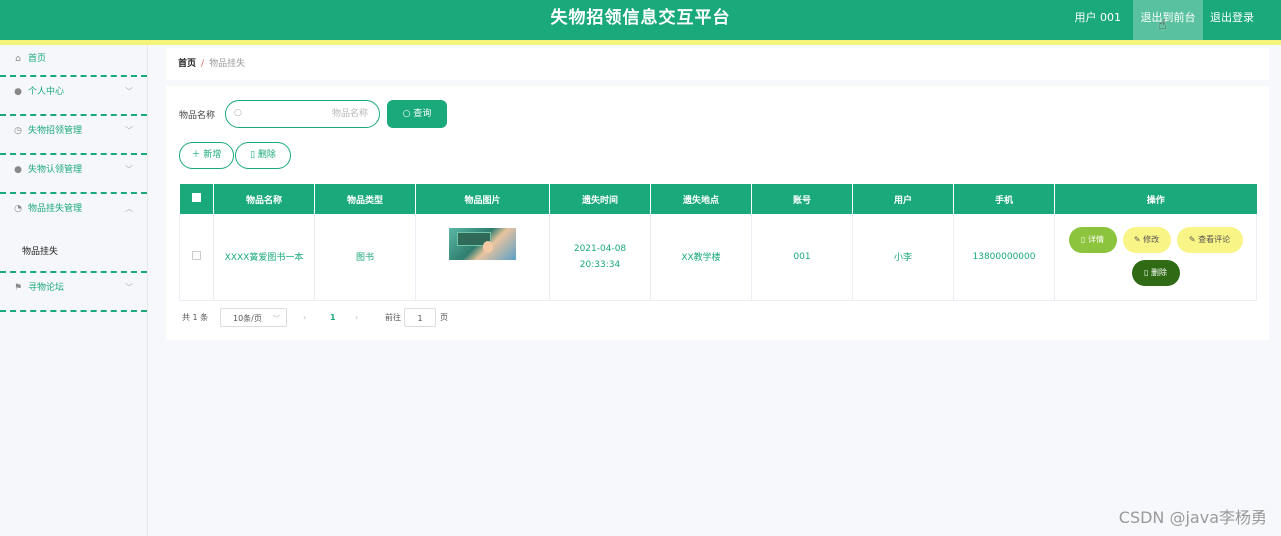  I want to click on goto-page-input: 1, so click(420, 317).